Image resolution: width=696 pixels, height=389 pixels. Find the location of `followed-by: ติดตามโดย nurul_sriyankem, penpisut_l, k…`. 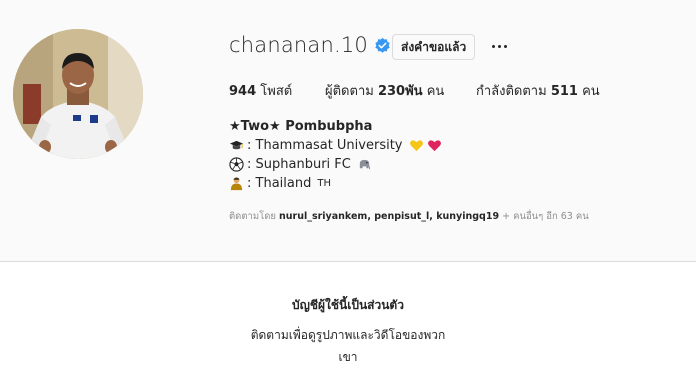

followed-by: ติดตามโดย nurul_sriyankem, penpisut_l, k… is located at coordinates (409, 216).